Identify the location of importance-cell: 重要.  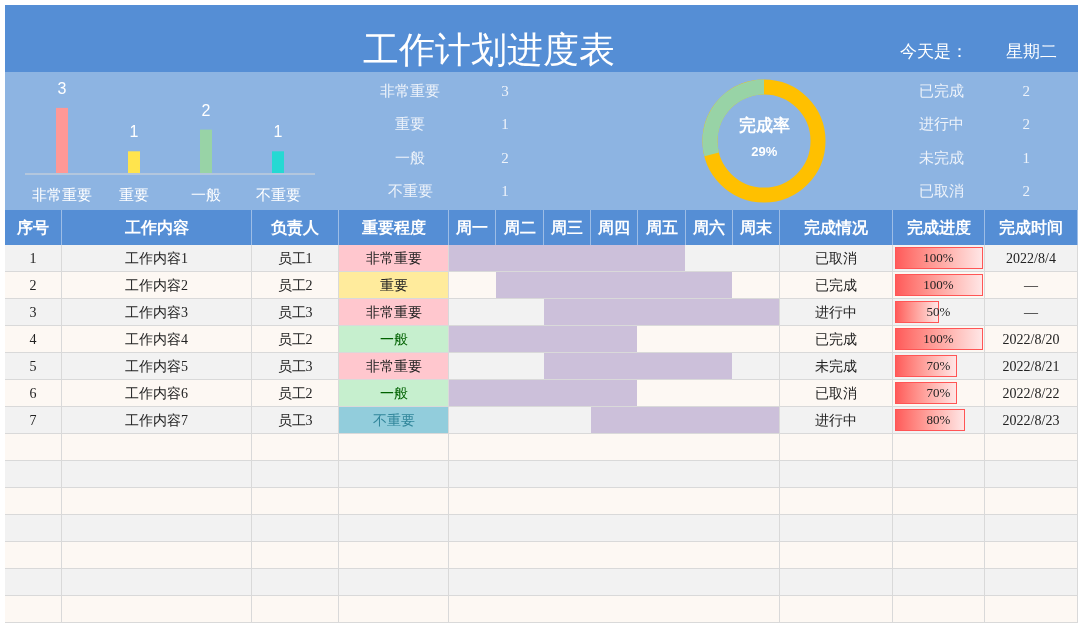
(394, 285).